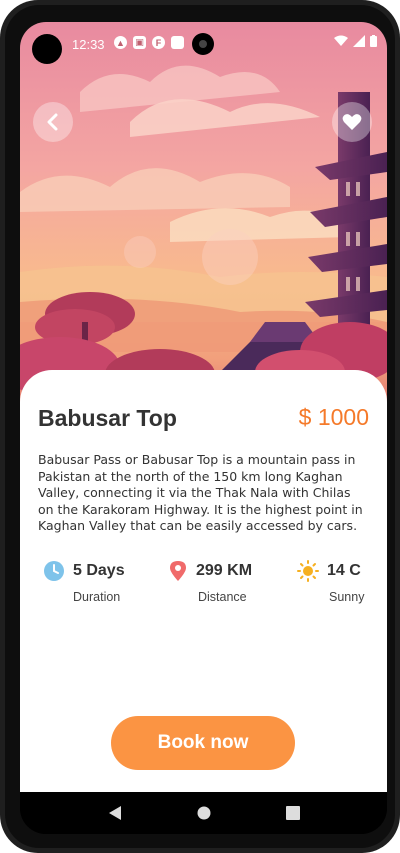 The height and width of the screenshot is (853, 400). What do you see at coordinates (47, 49) in the screenshot?
I see `front-camera` at bounding box center [47, 49].